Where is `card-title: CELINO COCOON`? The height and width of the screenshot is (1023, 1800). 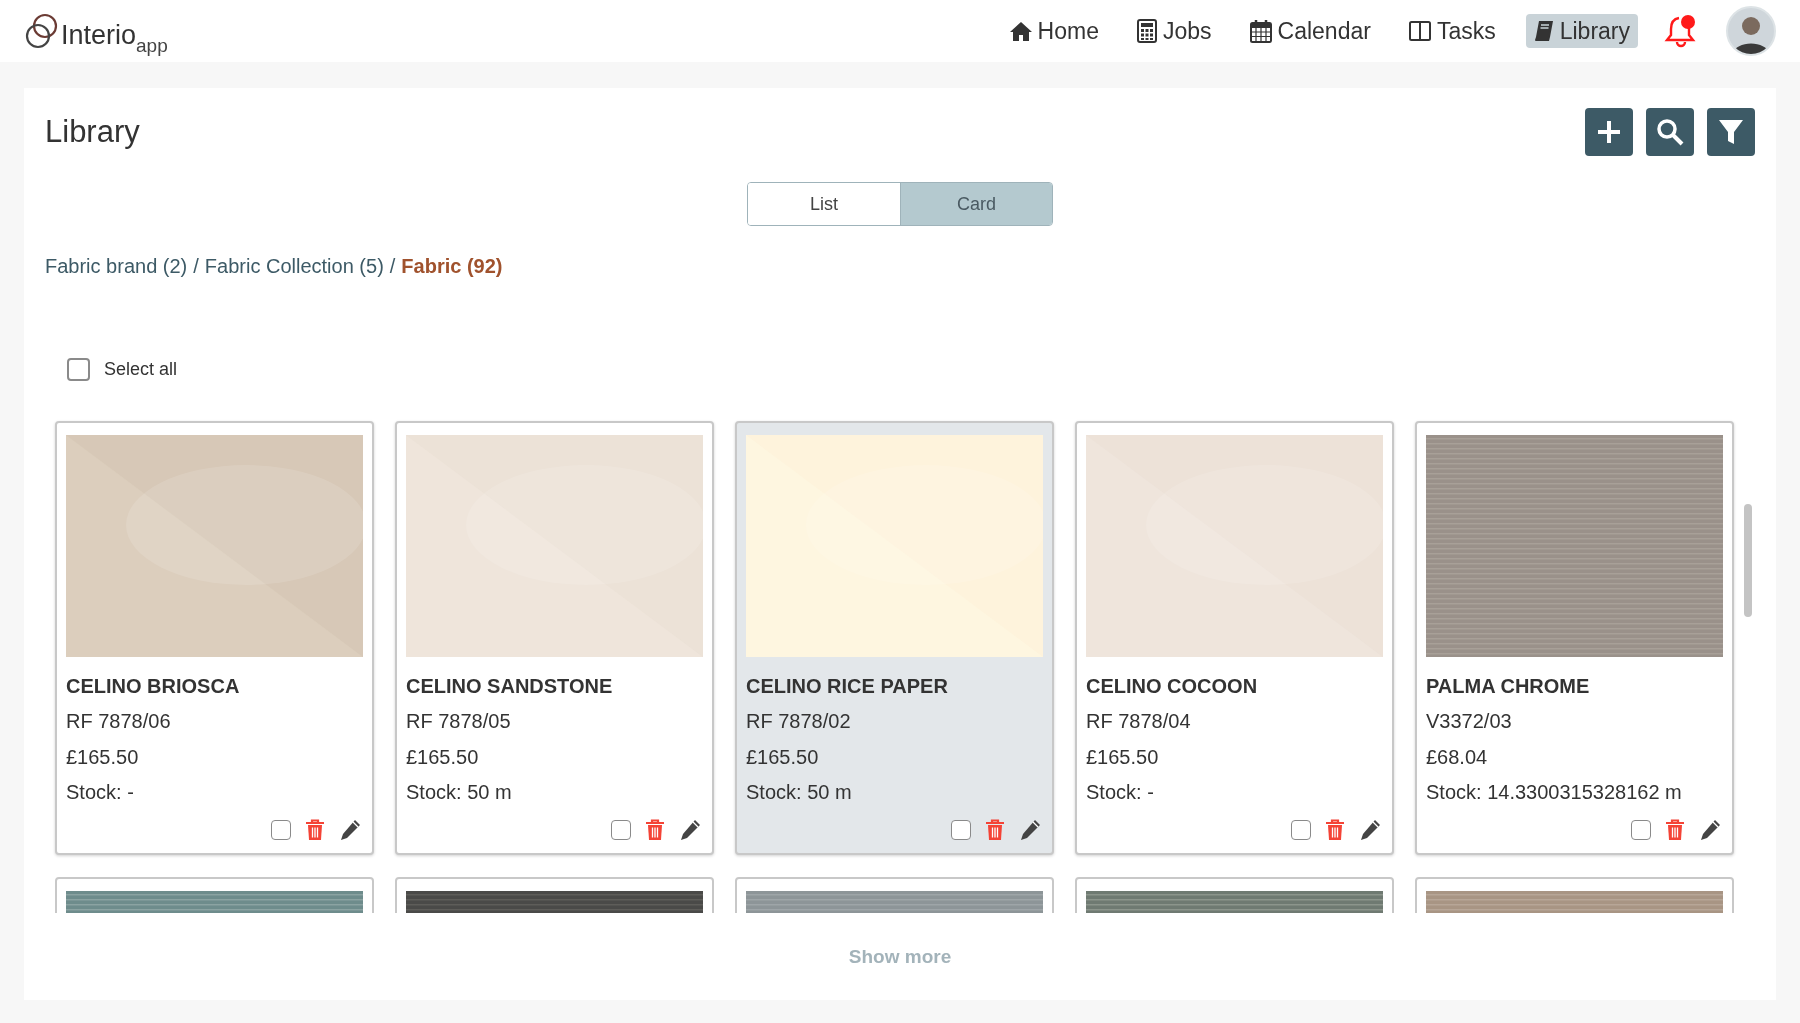
card-title: CELINO COCOON is located at coordinates (1172, 686).